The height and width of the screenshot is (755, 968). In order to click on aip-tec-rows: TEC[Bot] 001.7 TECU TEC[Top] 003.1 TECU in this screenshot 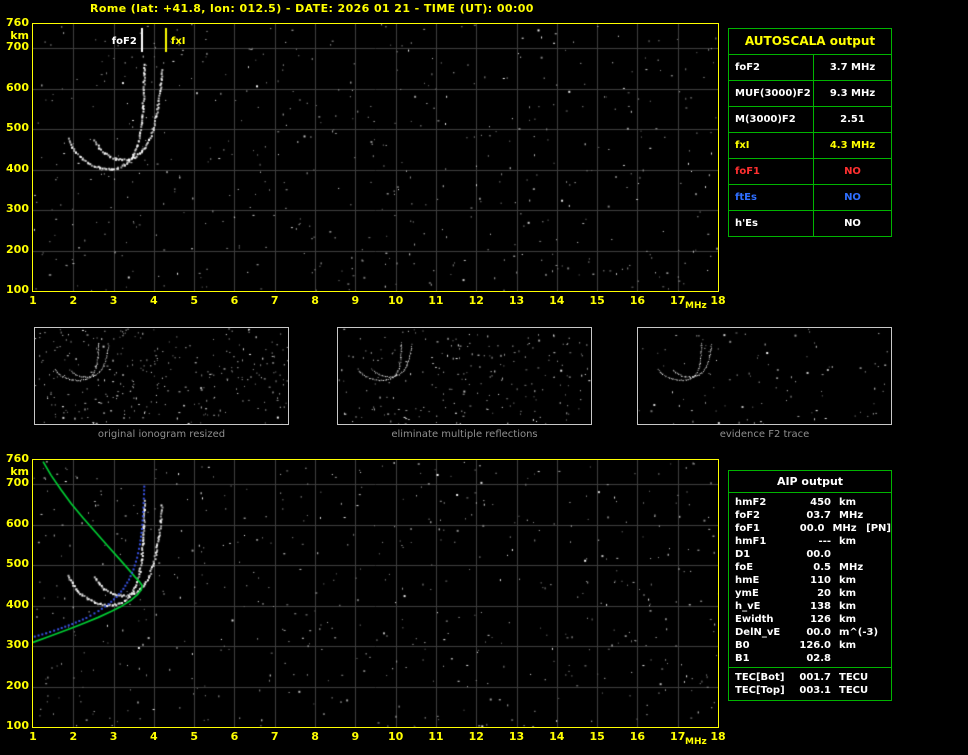, I will do `click(810, 683)`.